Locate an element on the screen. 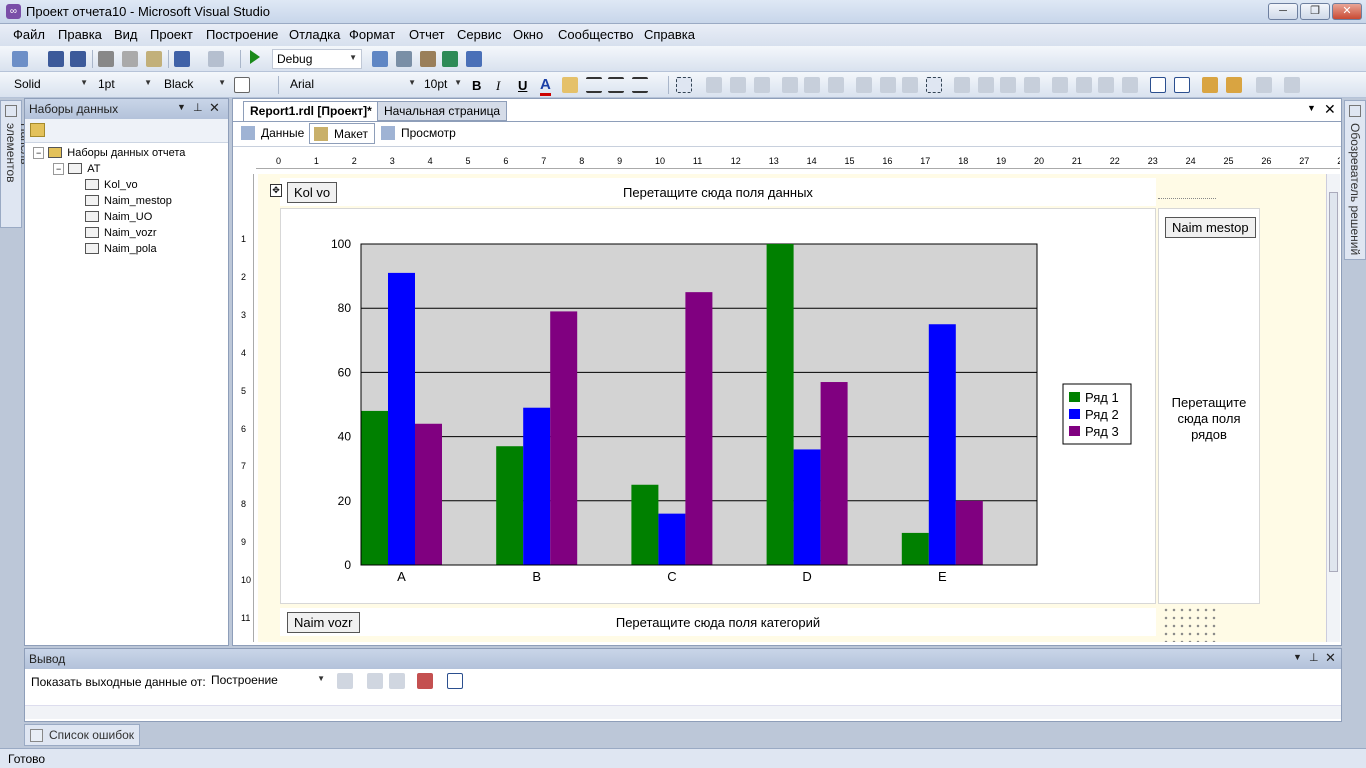  series-dropzone: Naim mestop Перетащите сюда поля рядов is located at coordinates (1209, 406).